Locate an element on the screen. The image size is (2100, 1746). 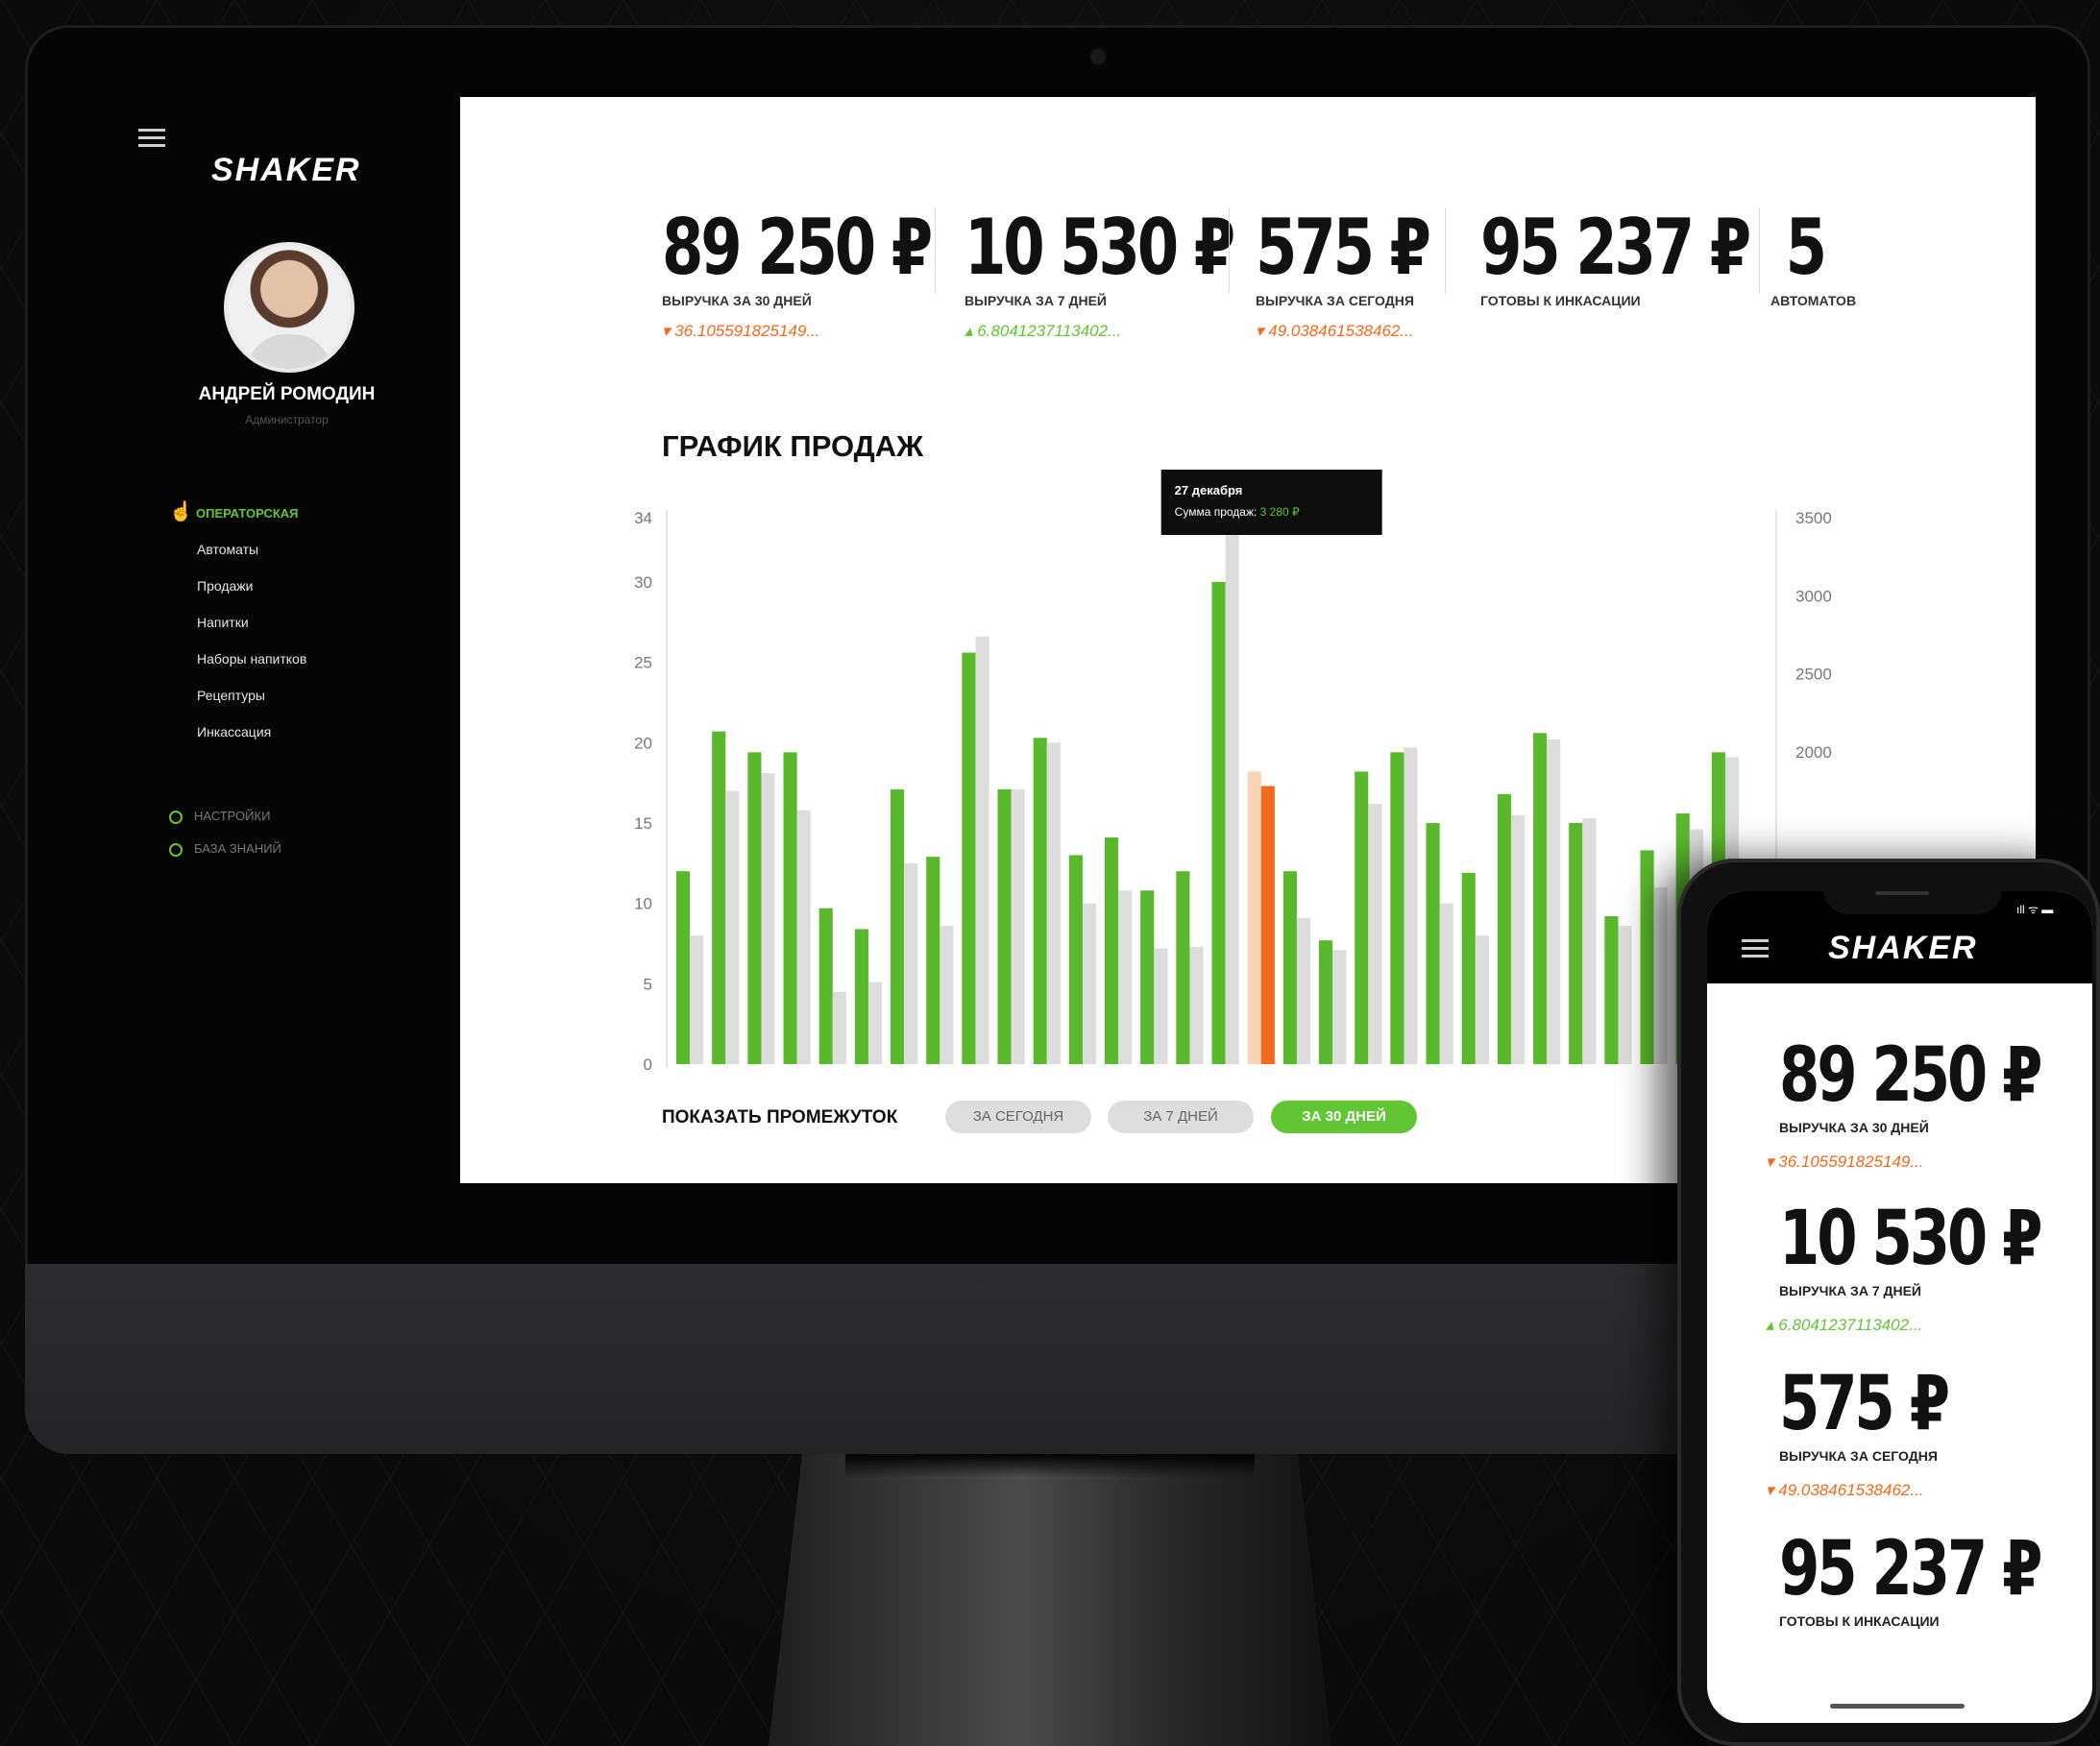
sidebar-item-sales: Продажи is located at coordinates (225, 586).